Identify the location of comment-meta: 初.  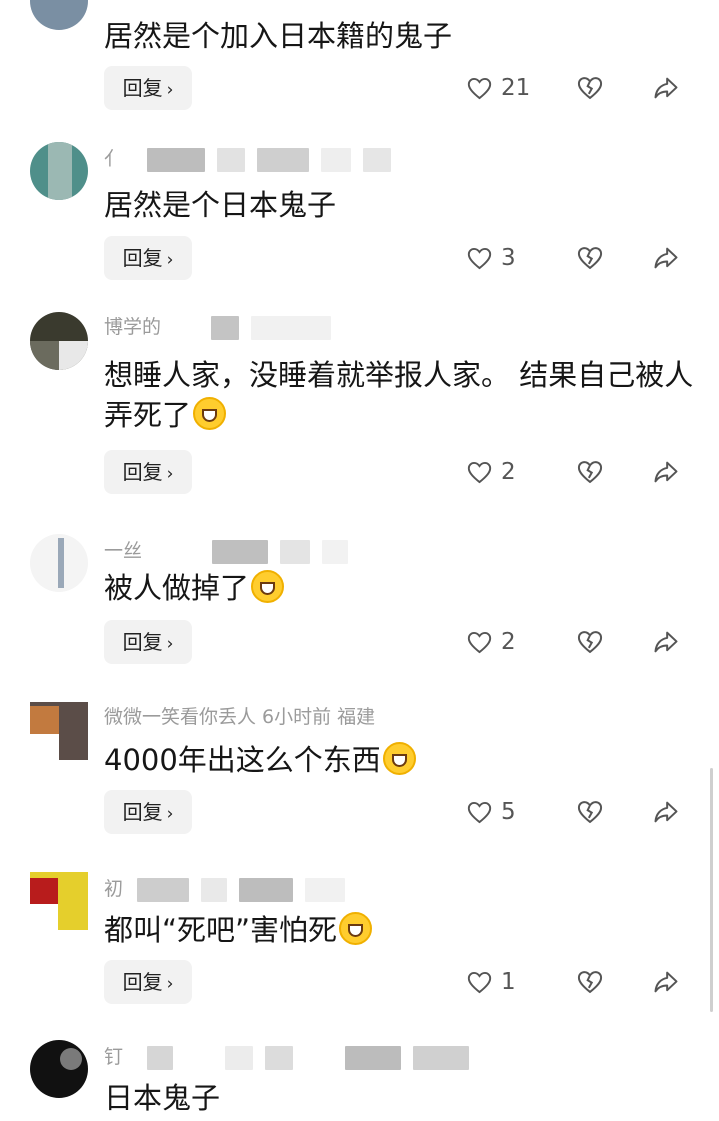
(230, 889).